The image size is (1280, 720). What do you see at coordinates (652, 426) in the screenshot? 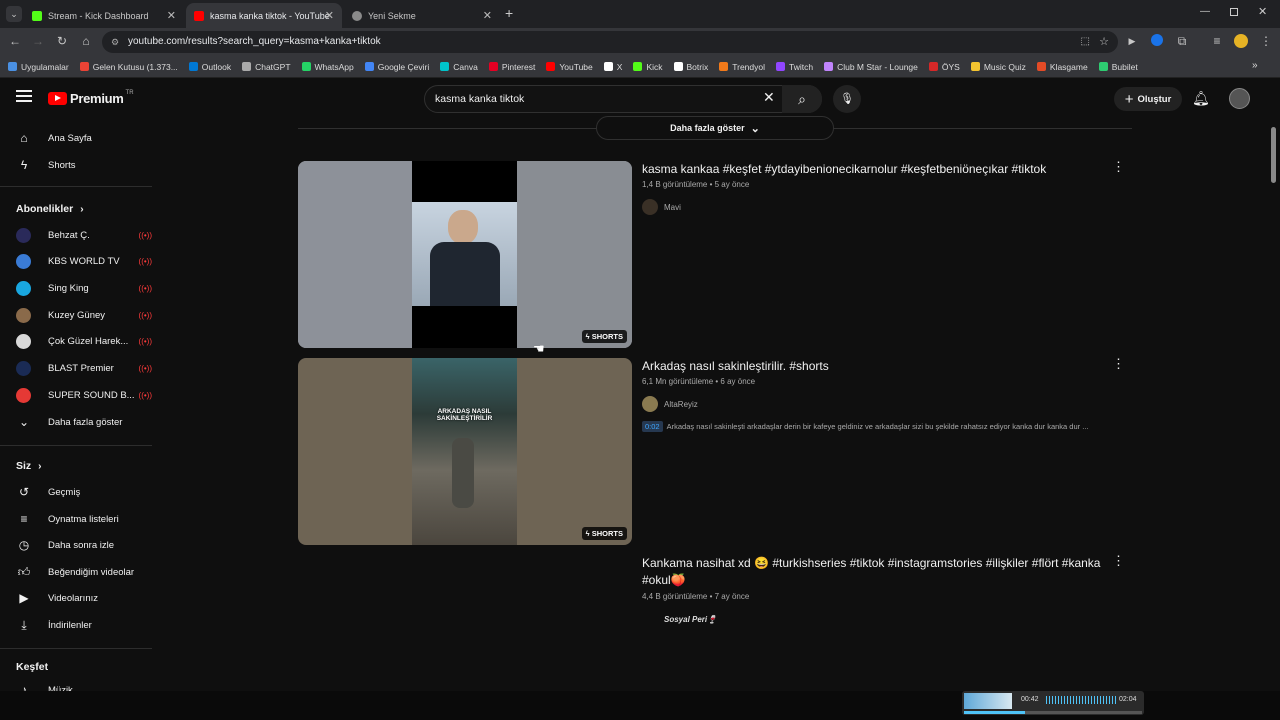
I see `chapter-timestamp: 0:02` at bounding box center [652, 426].